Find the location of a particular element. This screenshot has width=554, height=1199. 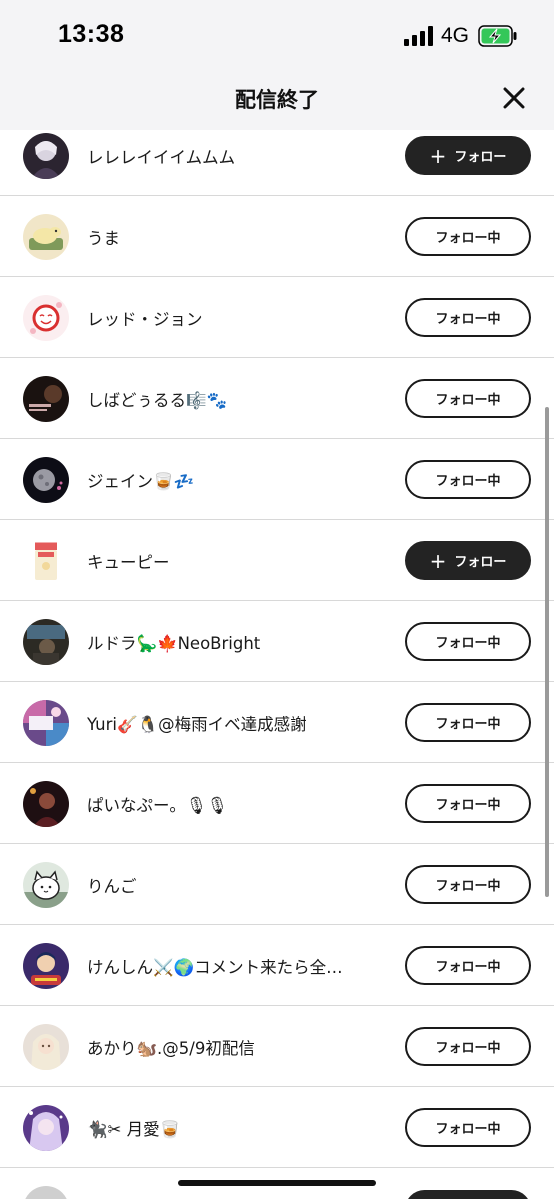

user-name: ルドラ🦕🍁NeoBright is located at coordinates (174, 643).